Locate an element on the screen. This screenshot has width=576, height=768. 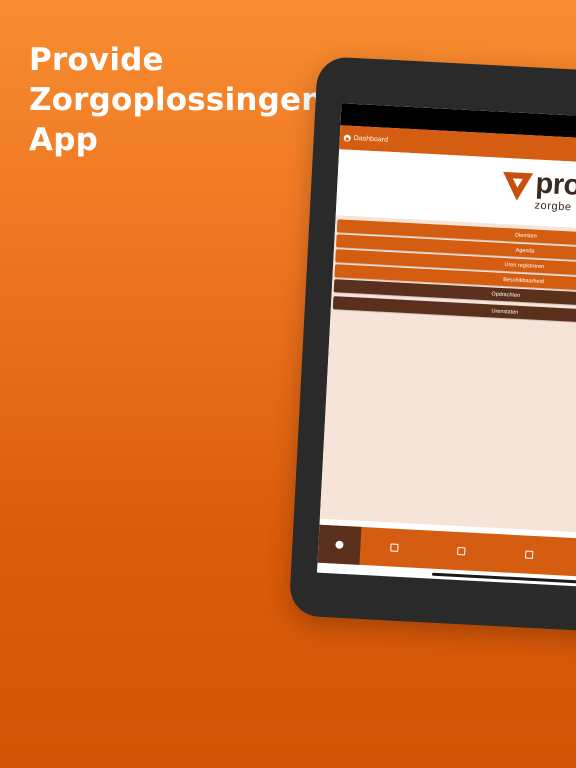
tab-clock is located at coordinates (528, 554).